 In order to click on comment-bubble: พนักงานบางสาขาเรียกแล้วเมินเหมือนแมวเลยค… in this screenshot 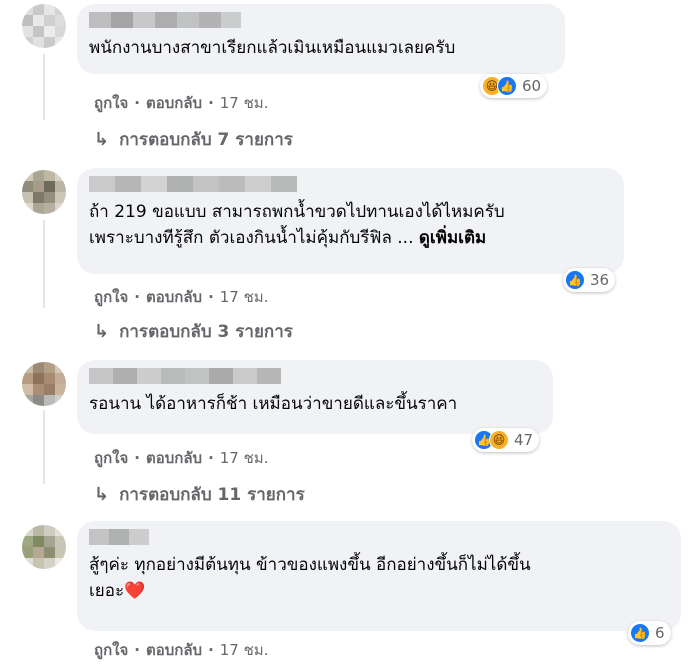, I will do `click(321, 39)`.